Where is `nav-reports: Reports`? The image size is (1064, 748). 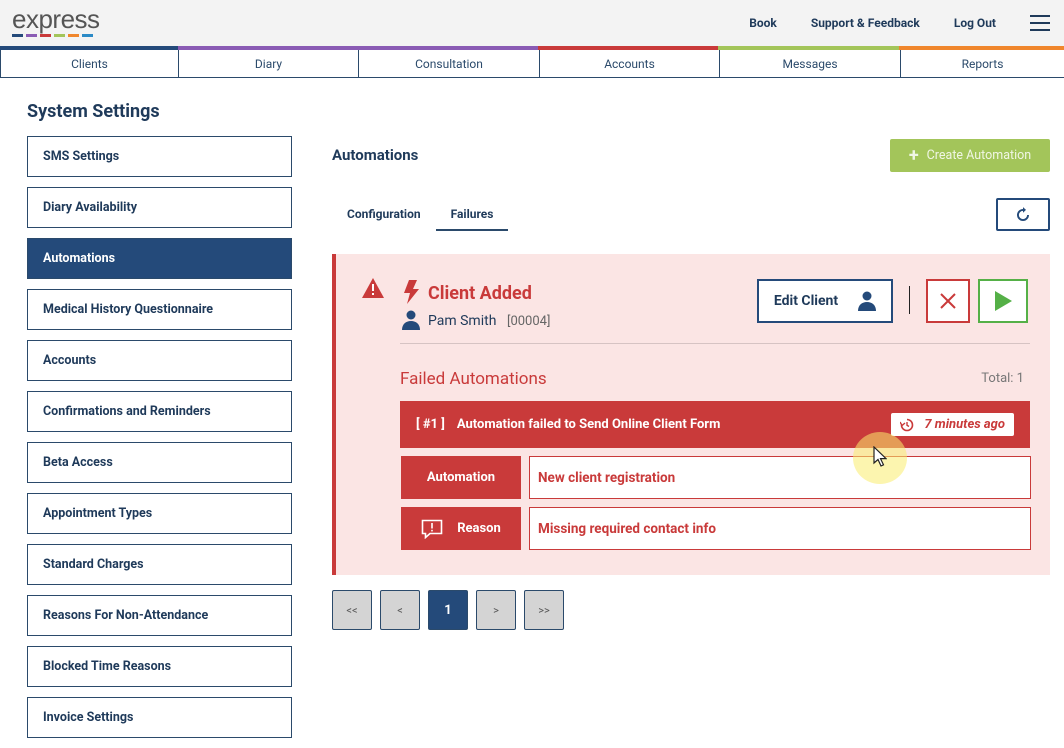 nav-reports: Reports is located at coordinates (982, 64).